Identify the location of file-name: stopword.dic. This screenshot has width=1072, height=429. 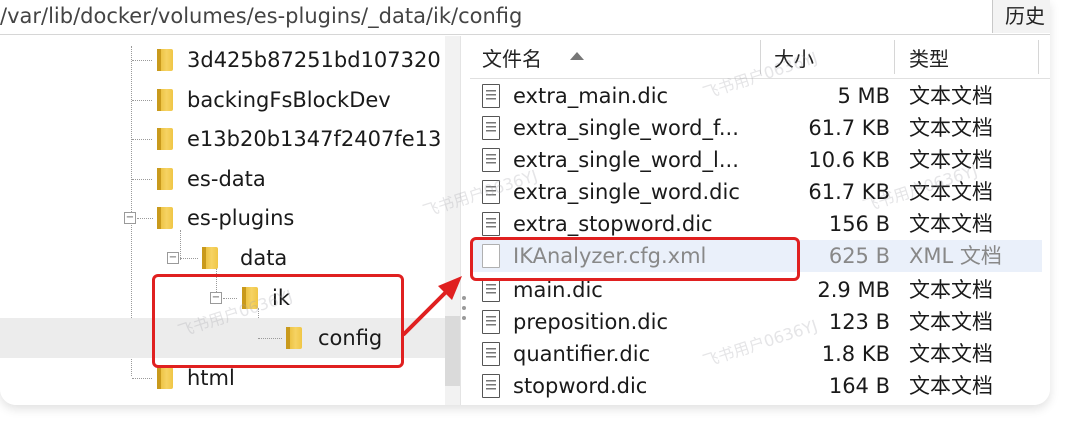
(580, 386).